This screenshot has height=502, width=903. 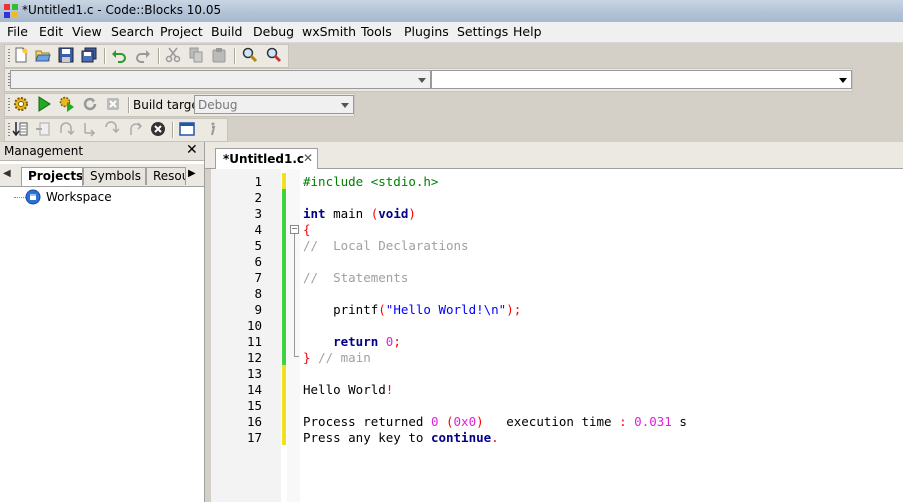 I want to click on editor-tab-label: *Untitled1.c, so click(x=264, y=159).